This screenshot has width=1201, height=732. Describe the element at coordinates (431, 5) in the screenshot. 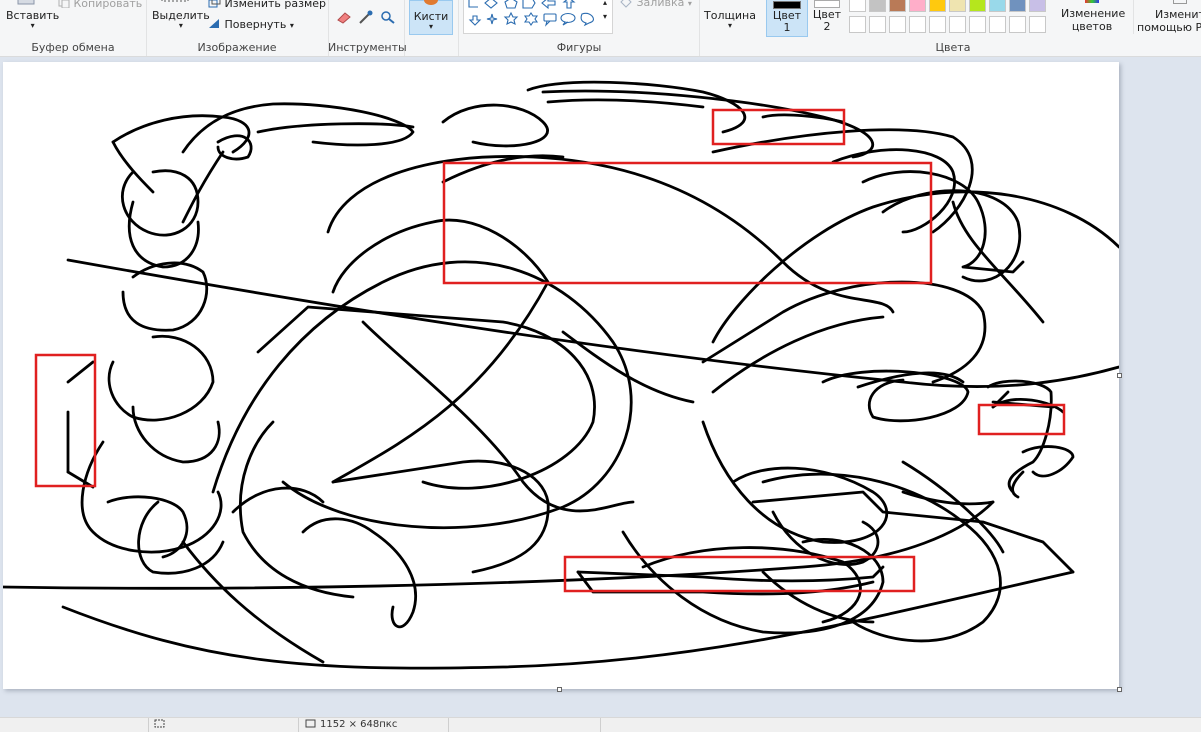

I see `brush-icon` at that location.